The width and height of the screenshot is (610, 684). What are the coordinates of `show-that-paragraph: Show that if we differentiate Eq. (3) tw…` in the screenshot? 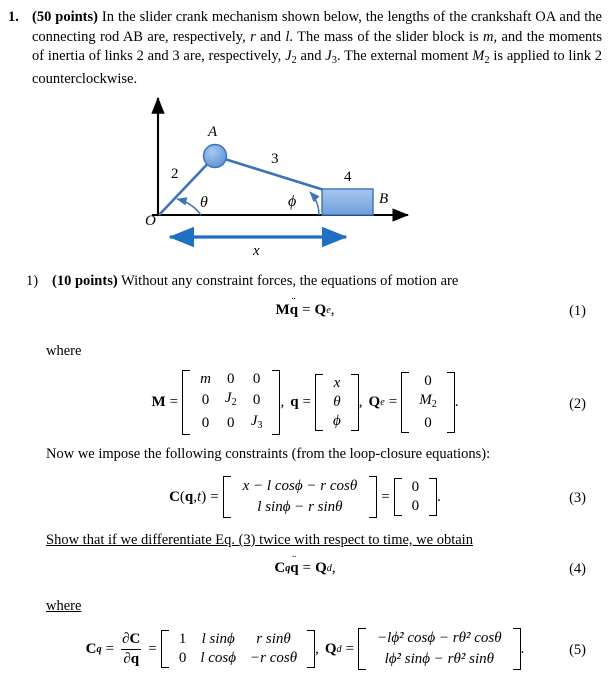 It's located at (259, 540).